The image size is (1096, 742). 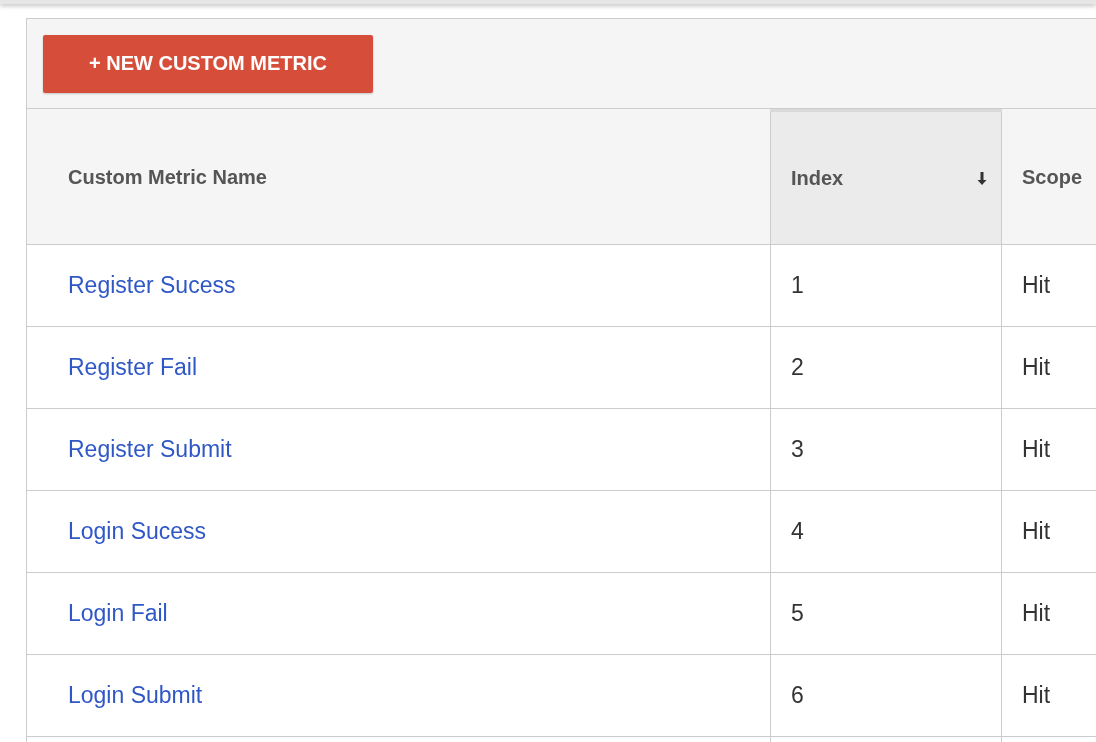 What do you see at coordinates (797, 367) in the screenshot?
I see `index-text: 2` at bounding box center [797, 367].